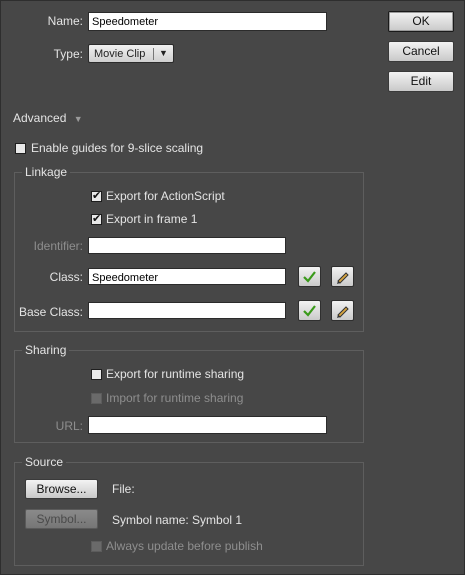 The image size is (465, 575). I want to click on url-label: URL:, so click(69, 426).